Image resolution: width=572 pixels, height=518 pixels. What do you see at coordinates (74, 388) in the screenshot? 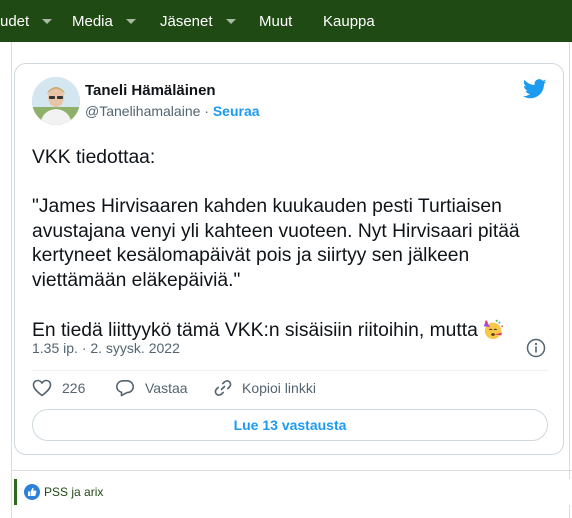
I see `like-count: 226` at bounding box center [74, 388].